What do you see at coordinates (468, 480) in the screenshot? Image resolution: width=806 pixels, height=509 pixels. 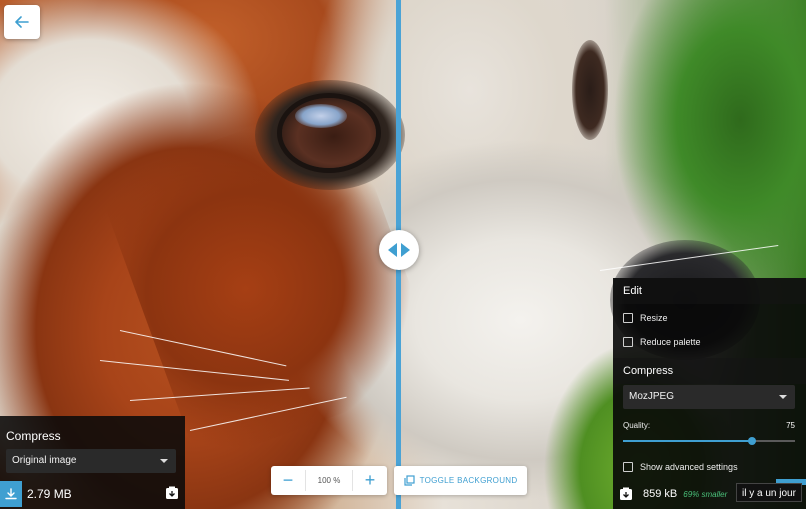 I see `toggle-background-label: TOGGLE BACKGROUND` at bounding box center [468, 480].